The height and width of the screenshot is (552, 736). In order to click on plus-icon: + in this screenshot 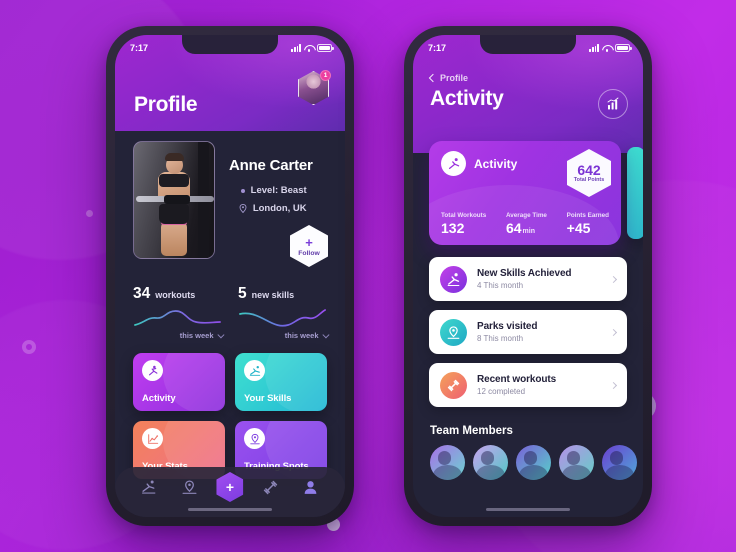, I will do `click(309, 242)`.